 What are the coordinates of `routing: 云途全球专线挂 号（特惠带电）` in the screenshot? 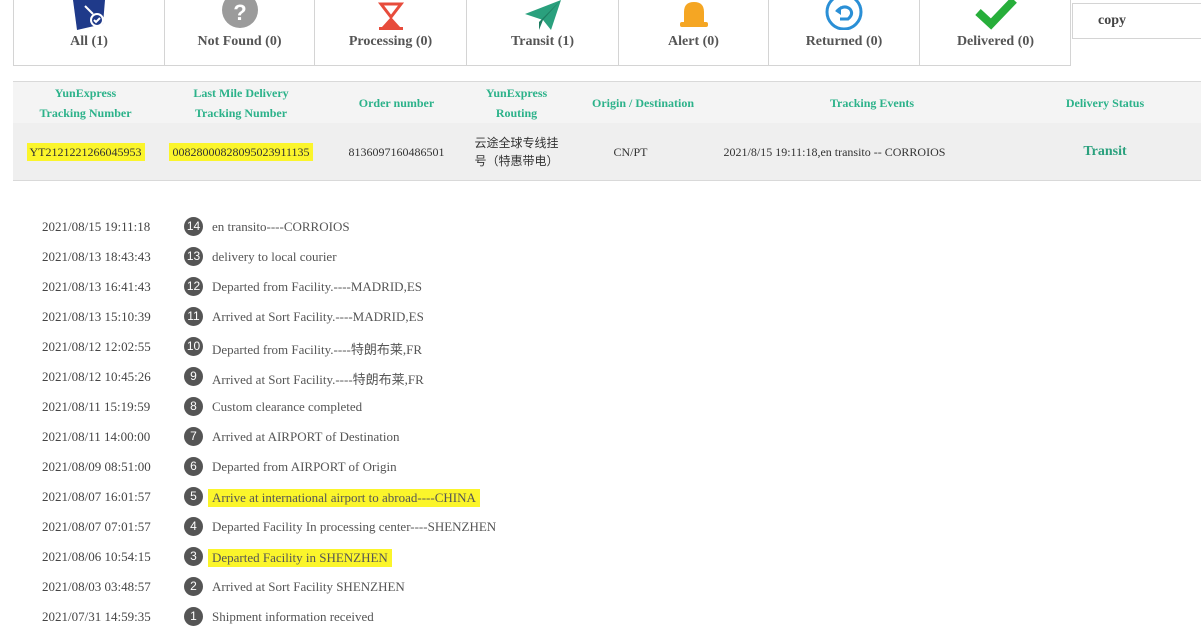 It's located at (516, 151).